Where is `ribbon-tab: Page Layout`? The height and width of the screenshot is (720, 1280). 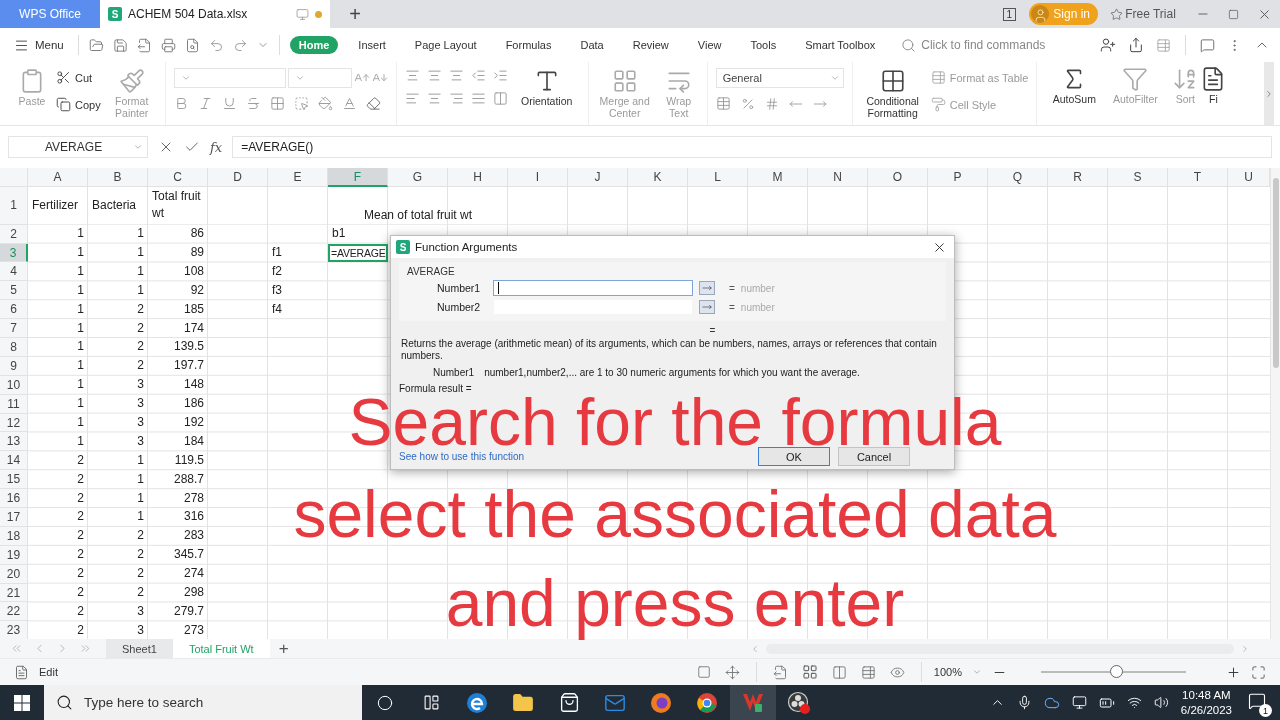
ribbon-tab: Page Layout is located at coordinates (445, 45).